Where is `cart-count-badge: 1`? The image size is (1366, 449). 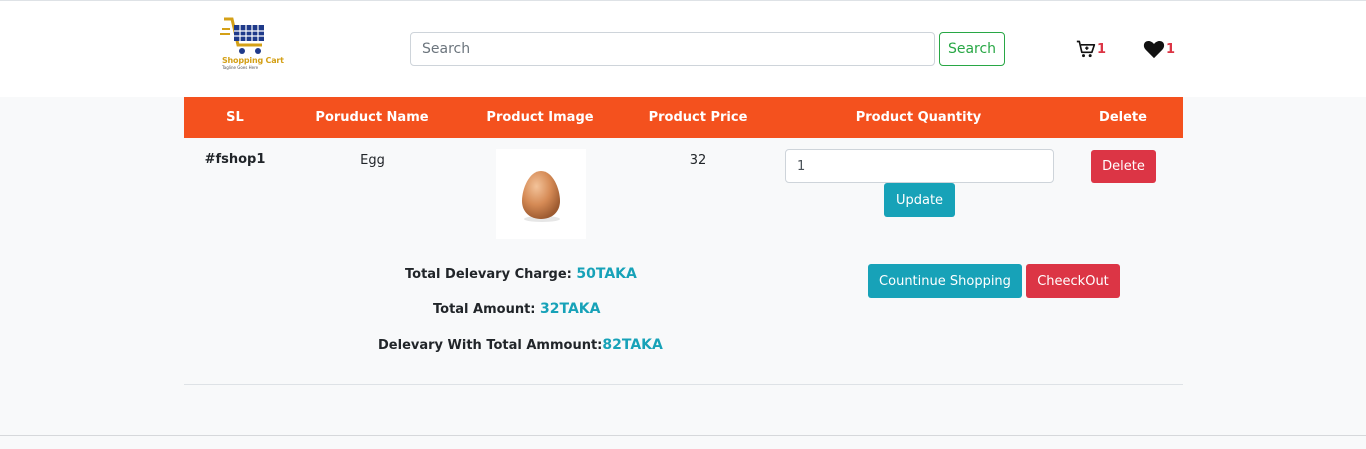 cart-count-badge: 1 is located at coordinates (1102, 49).